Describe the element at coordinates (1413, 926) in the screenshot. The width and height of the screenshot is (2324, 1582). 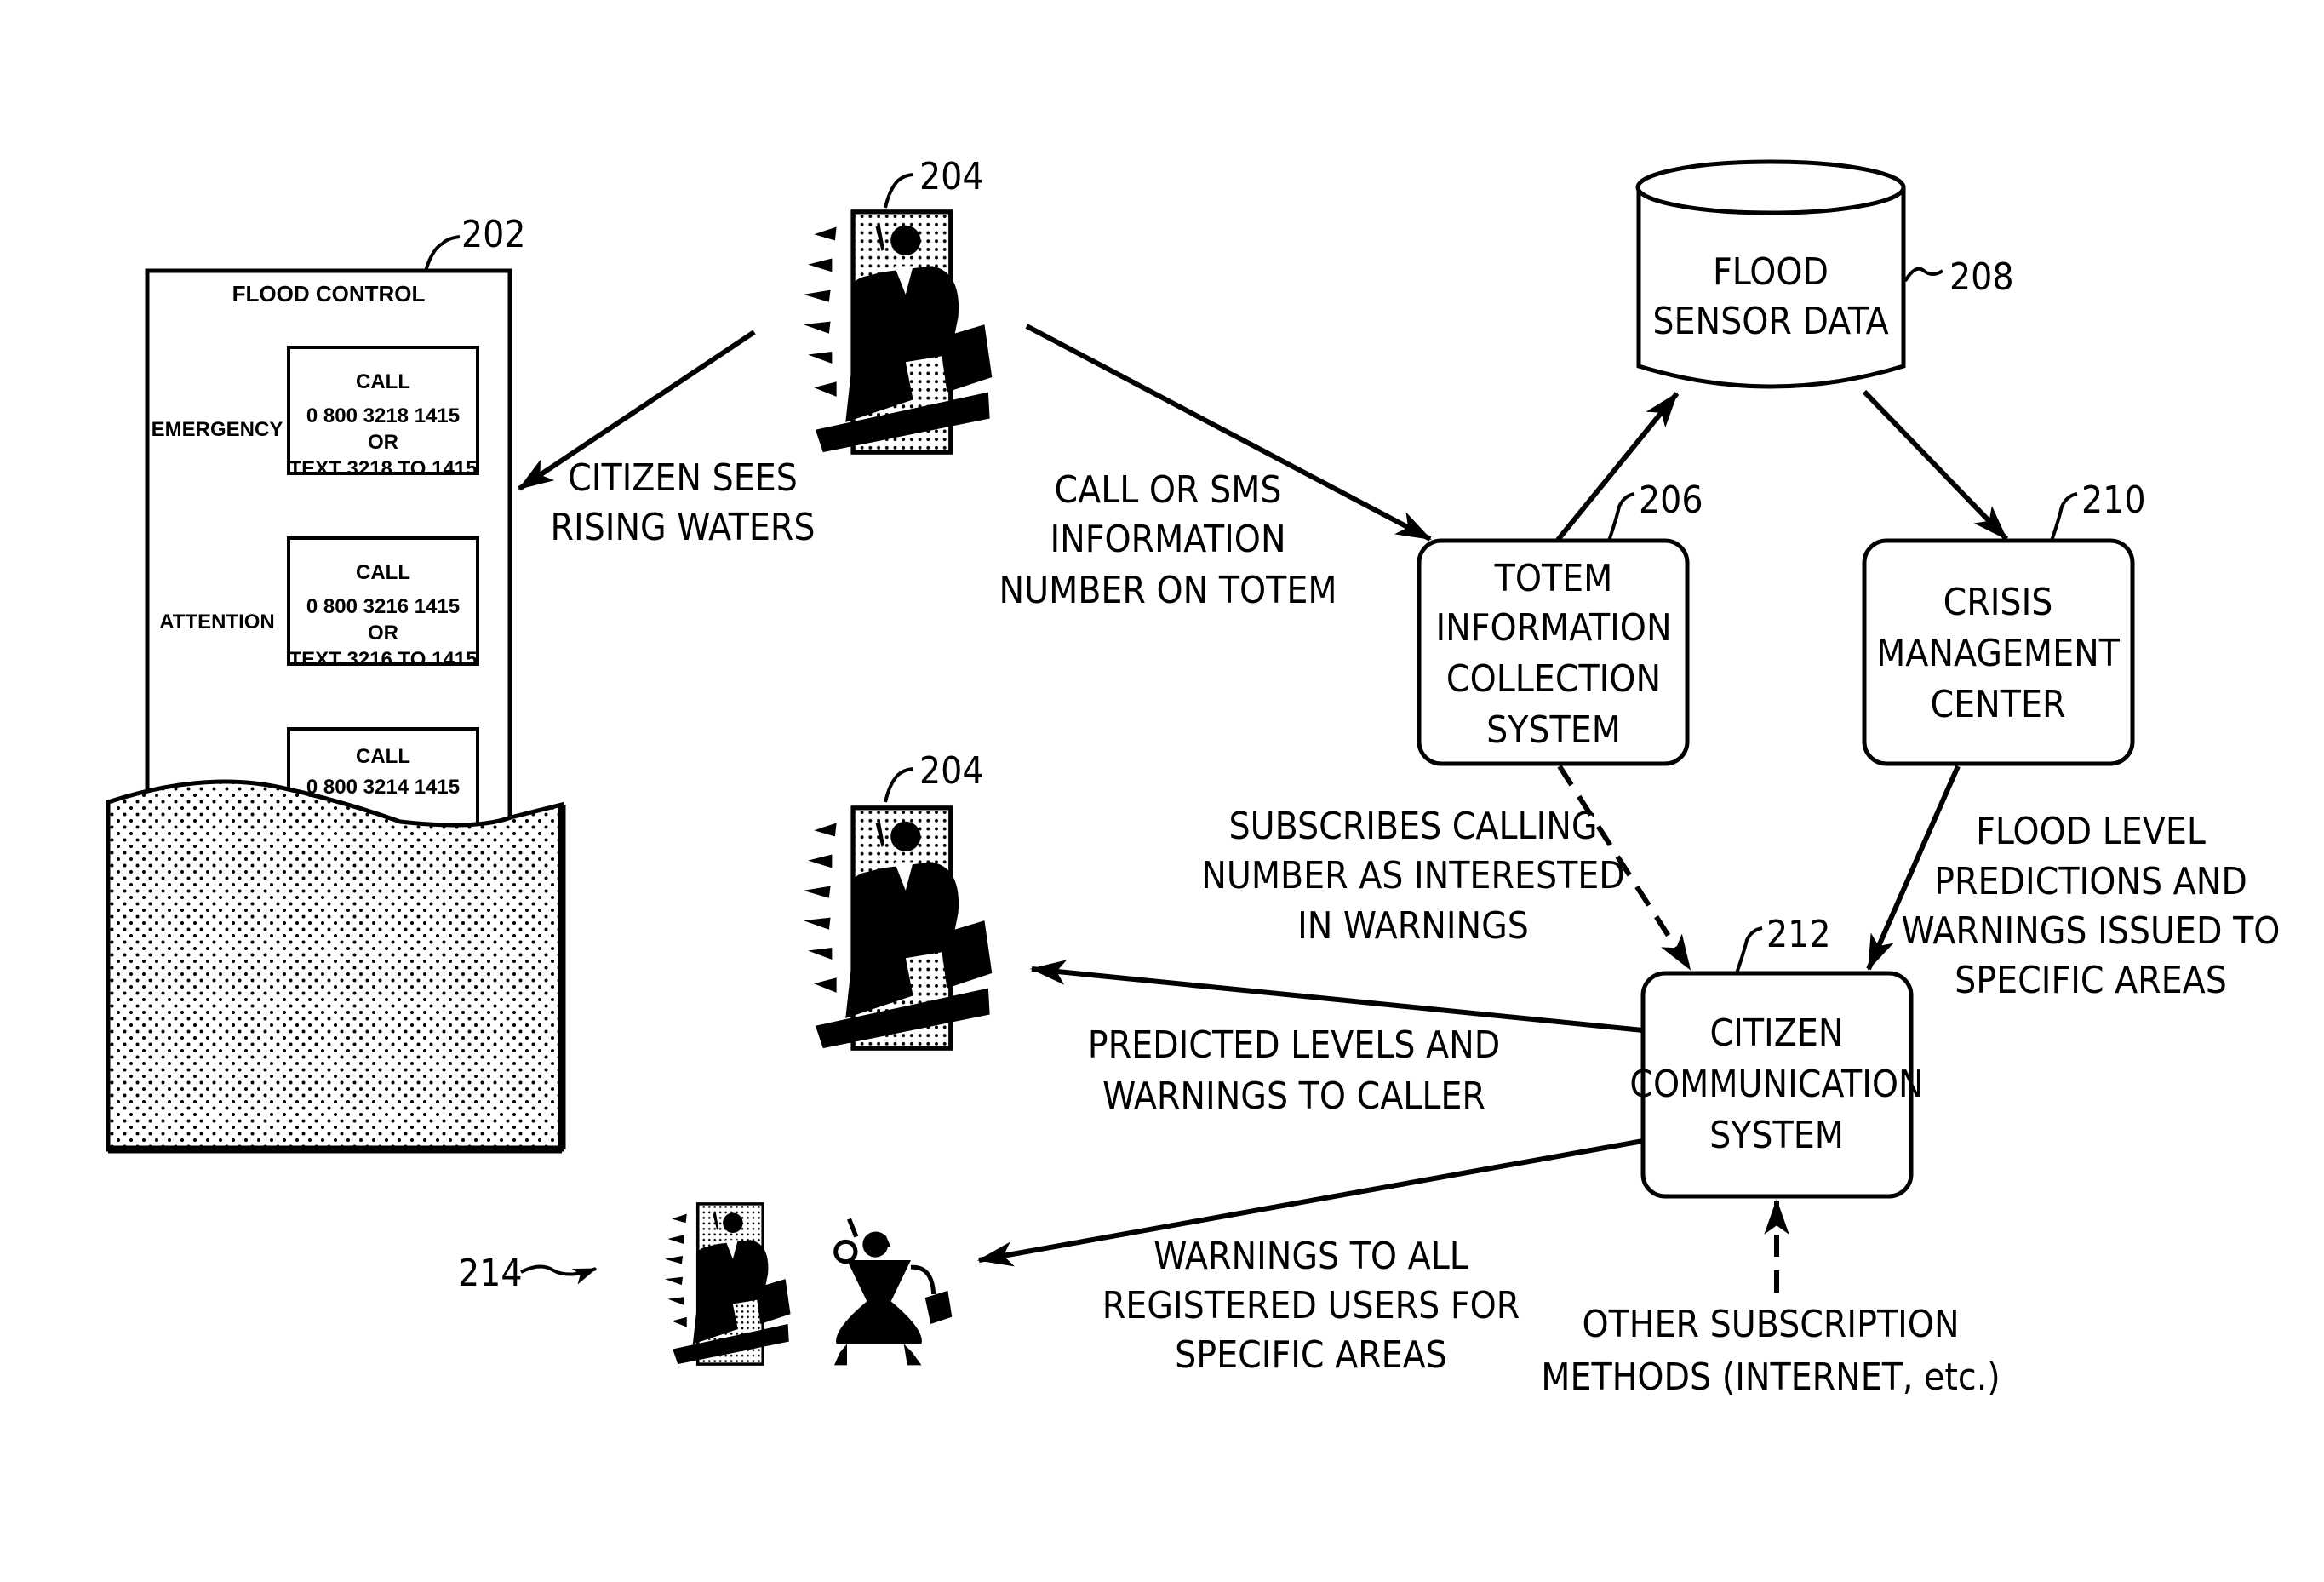
I see `edge-label: IN WARNINGS` at that location.